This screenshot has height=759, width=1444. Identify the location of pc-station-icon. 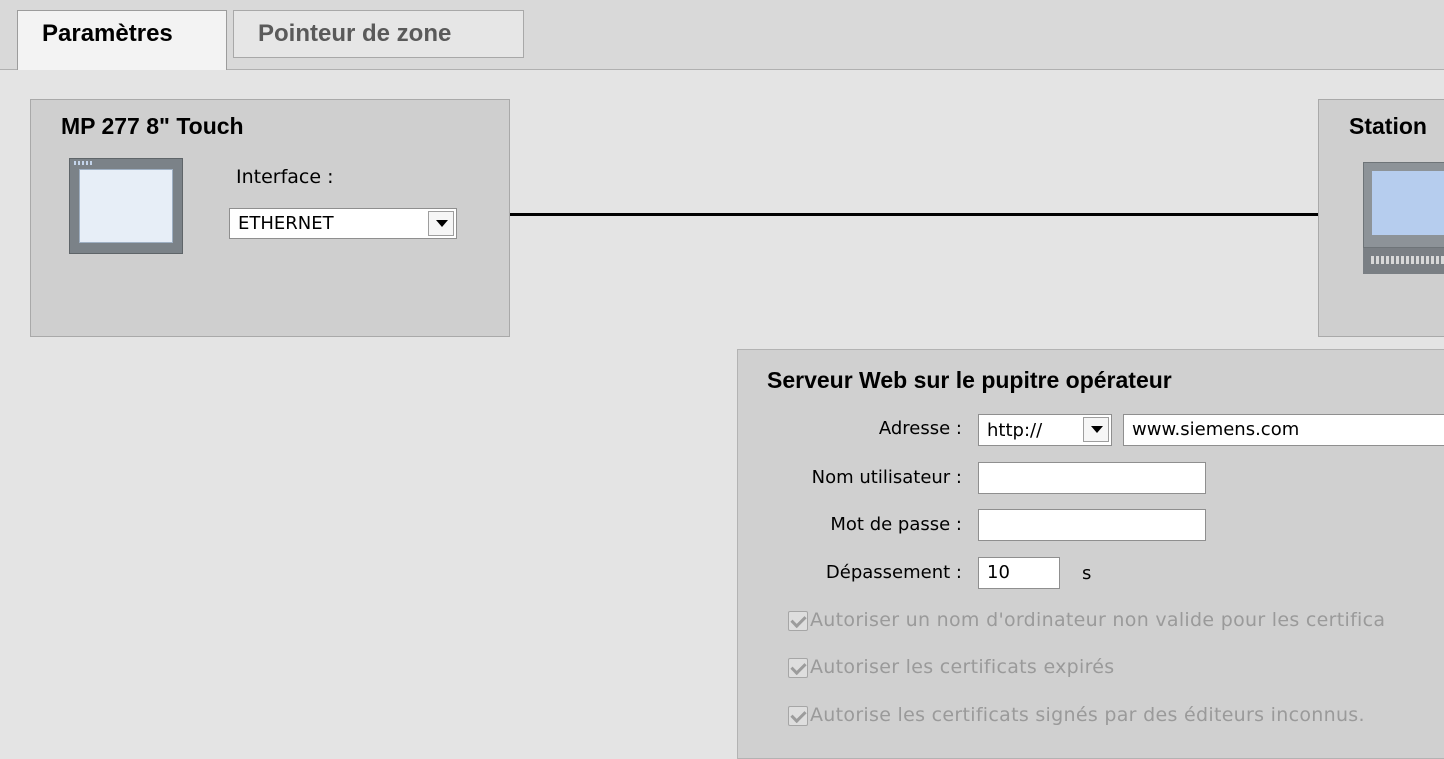
(1403, 218).